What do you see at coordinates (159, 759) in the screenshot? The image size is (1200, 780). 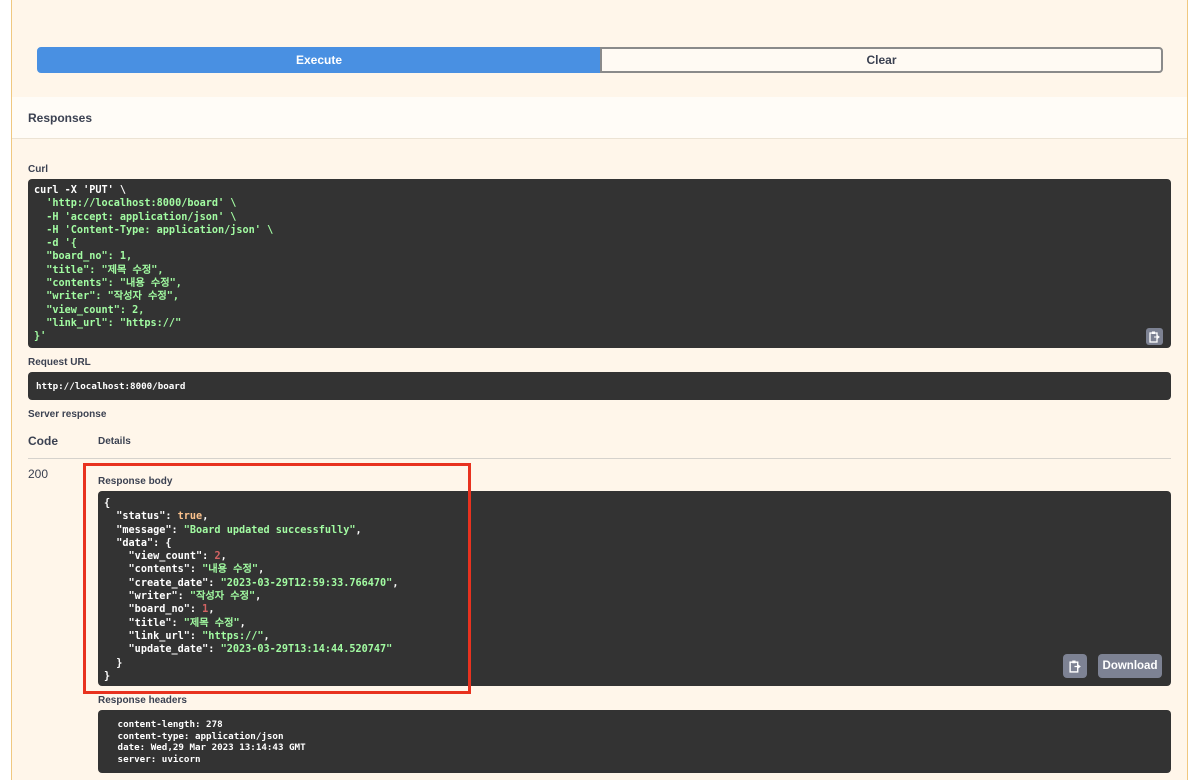 I see `header-line: server: uvicorn` at bounding box center [159, 759].